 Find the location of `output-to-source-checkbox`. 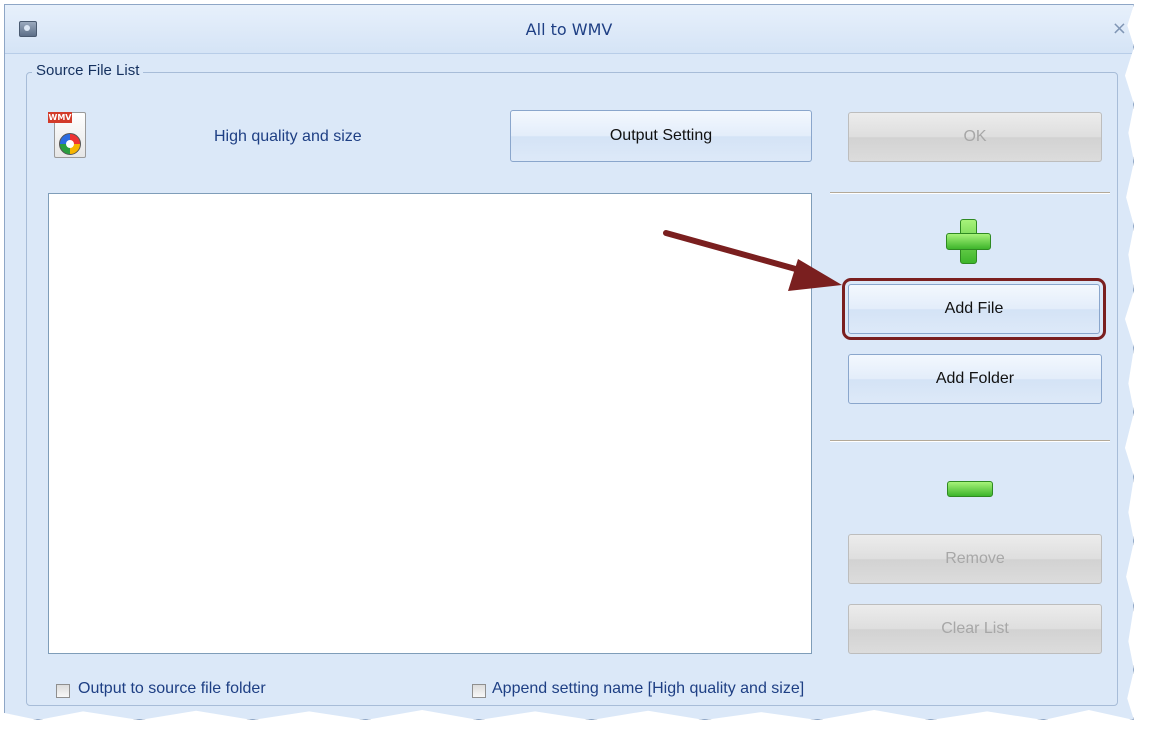

output-to-source-checkbox is located at coordinates (63, 691).